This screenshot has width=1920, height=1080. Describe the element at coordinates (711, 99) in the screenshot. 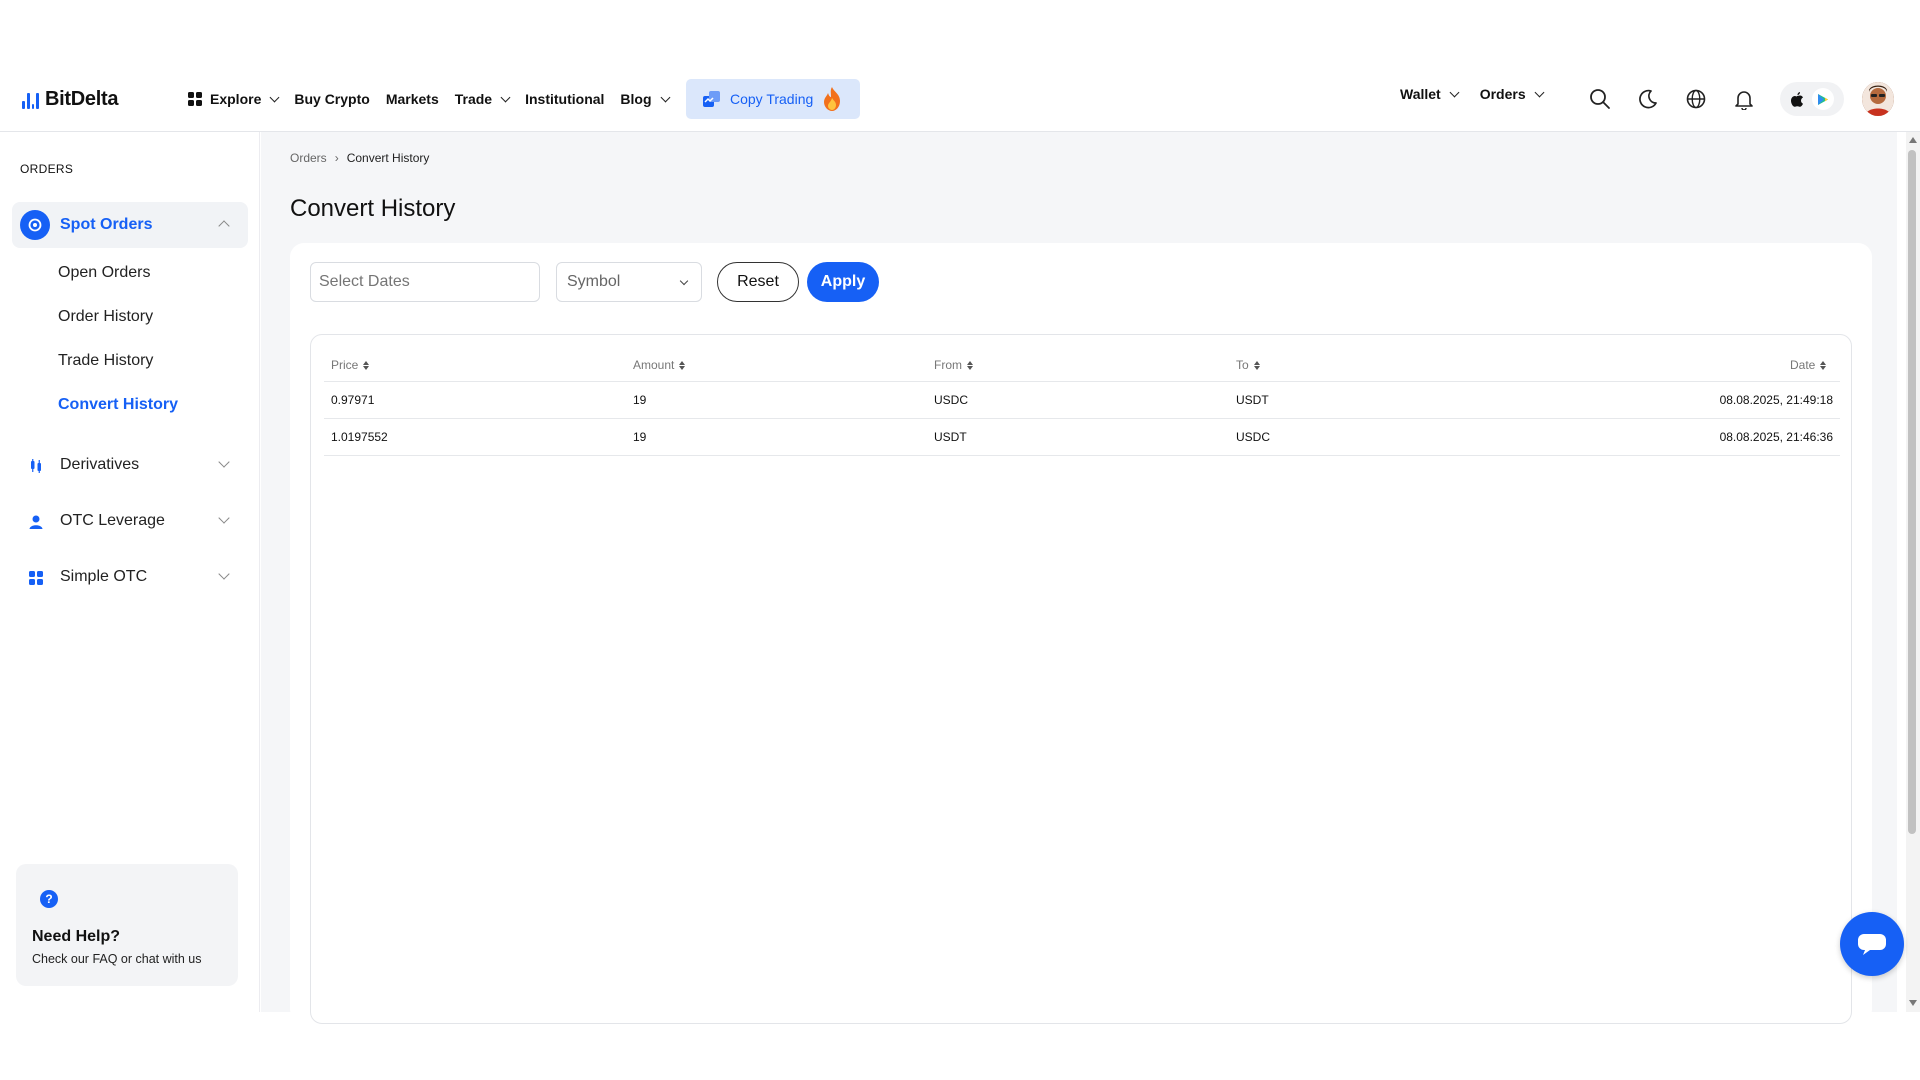

I see `copy-trading-icon` at that location.